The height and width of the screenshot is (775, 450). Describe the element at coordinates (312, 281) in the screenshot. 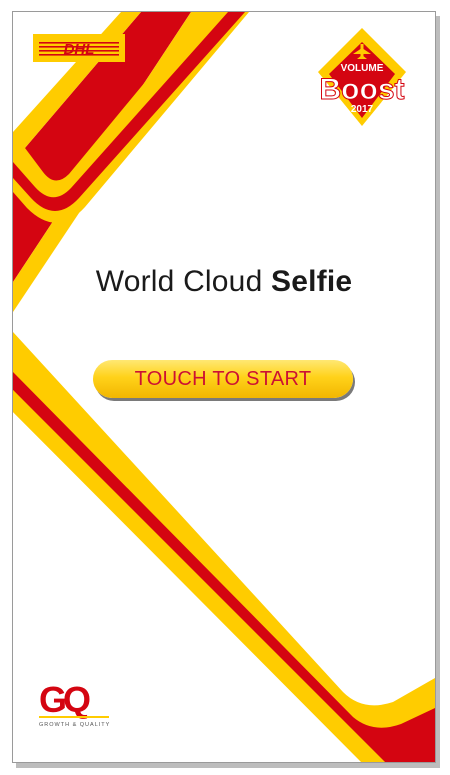

I see `title-bold: Selfie` at that location.